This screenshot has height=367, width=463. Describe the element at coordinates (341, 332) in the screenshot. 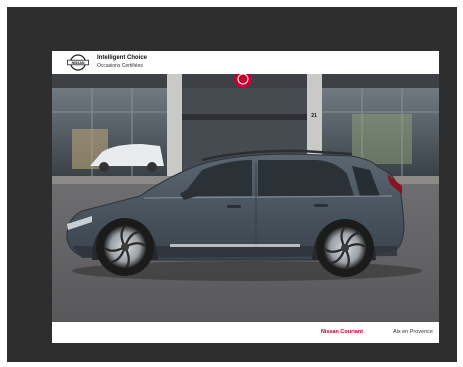

I see `dealer-name: Nissan Couriant` at that location.